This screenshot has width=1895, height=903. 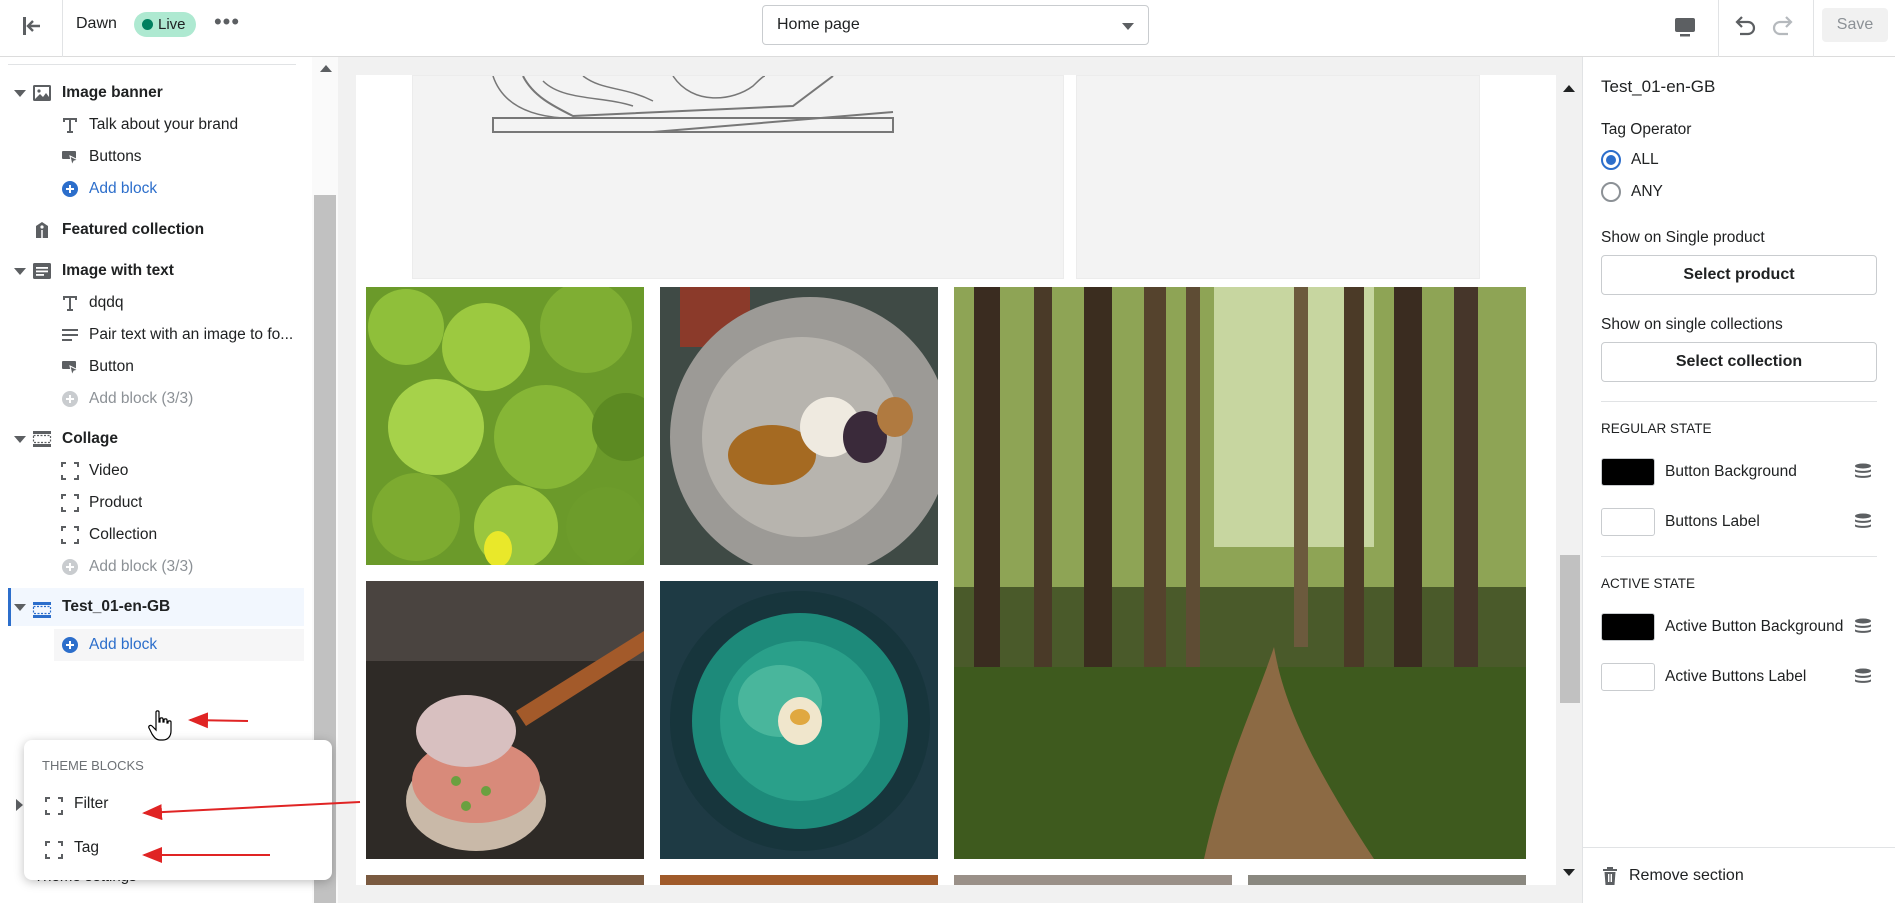 What do you see at coordinates (152, 271) in the screenshot?
I see `section-image-with-text: Image with text` at bounding box center [152, 271].